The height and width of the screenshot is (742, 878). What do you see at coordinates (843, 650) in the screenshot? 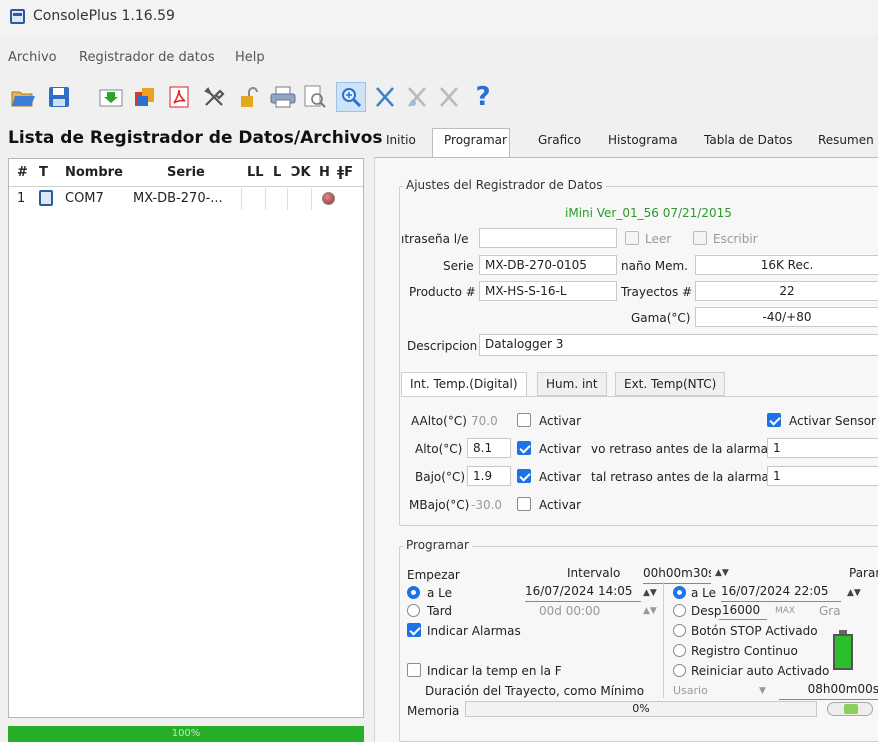
I see `battery-icon` at bounding box center [843, 650].